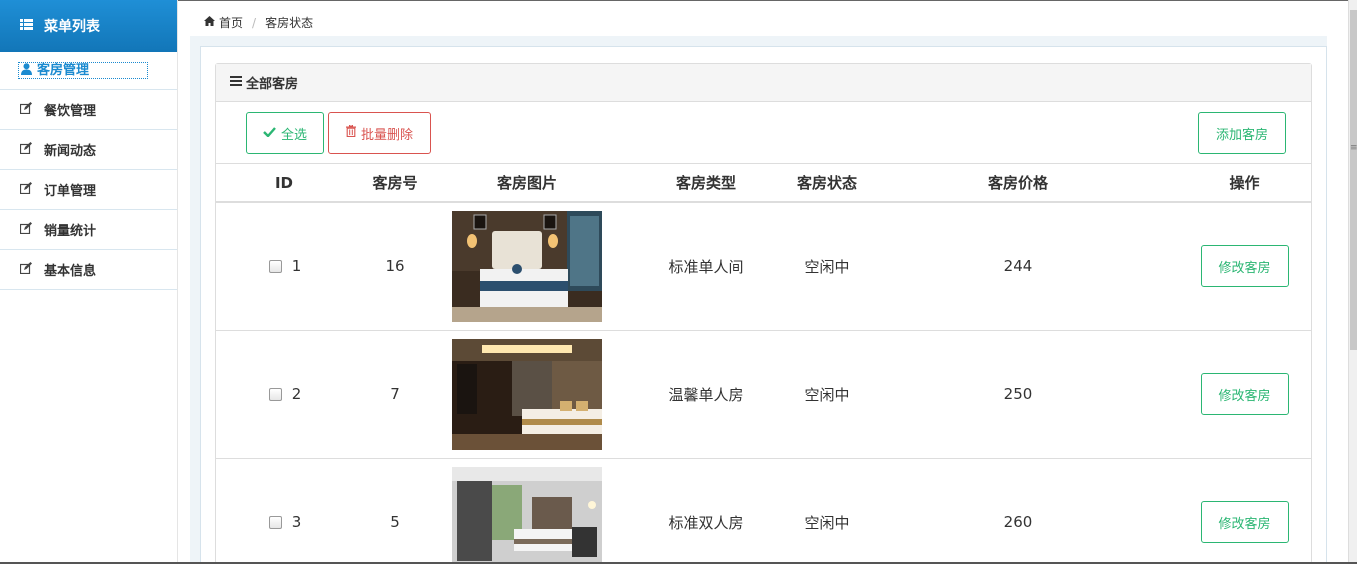  Describe the element at coordinates (231, 22) in the screenshot. I see `breadcrumb-home-link: 首页` at that location.